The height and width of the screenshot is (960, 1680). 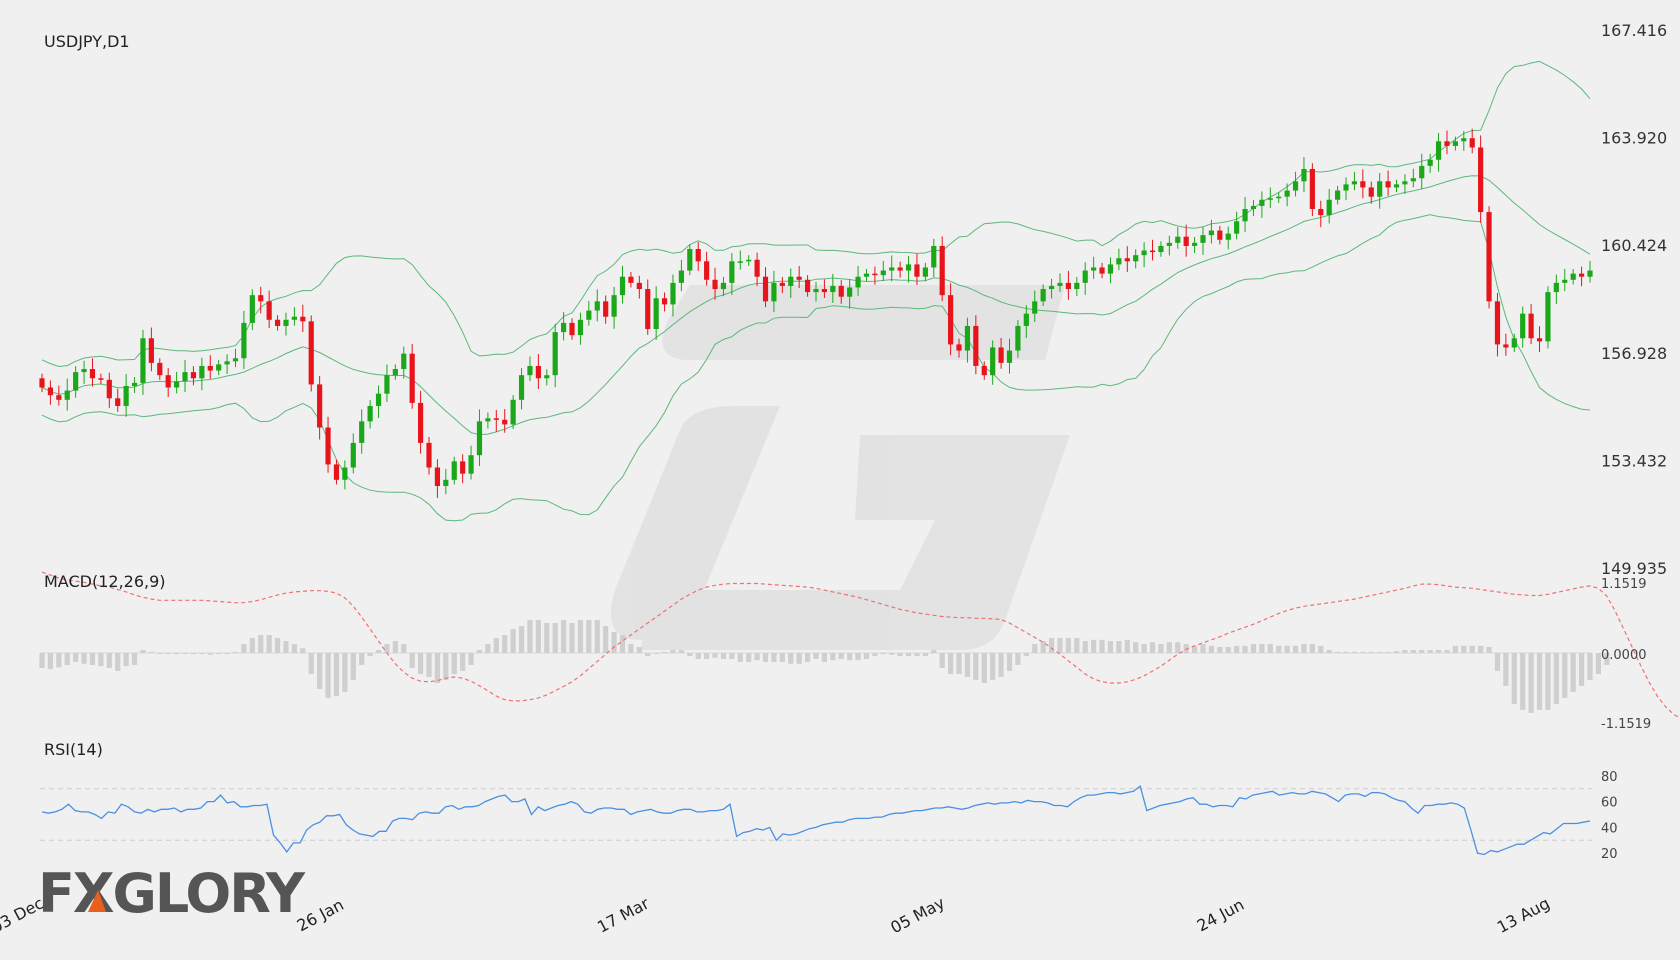 I want to click on brand-logo: FXGLORY, so click(x=173, y=893).